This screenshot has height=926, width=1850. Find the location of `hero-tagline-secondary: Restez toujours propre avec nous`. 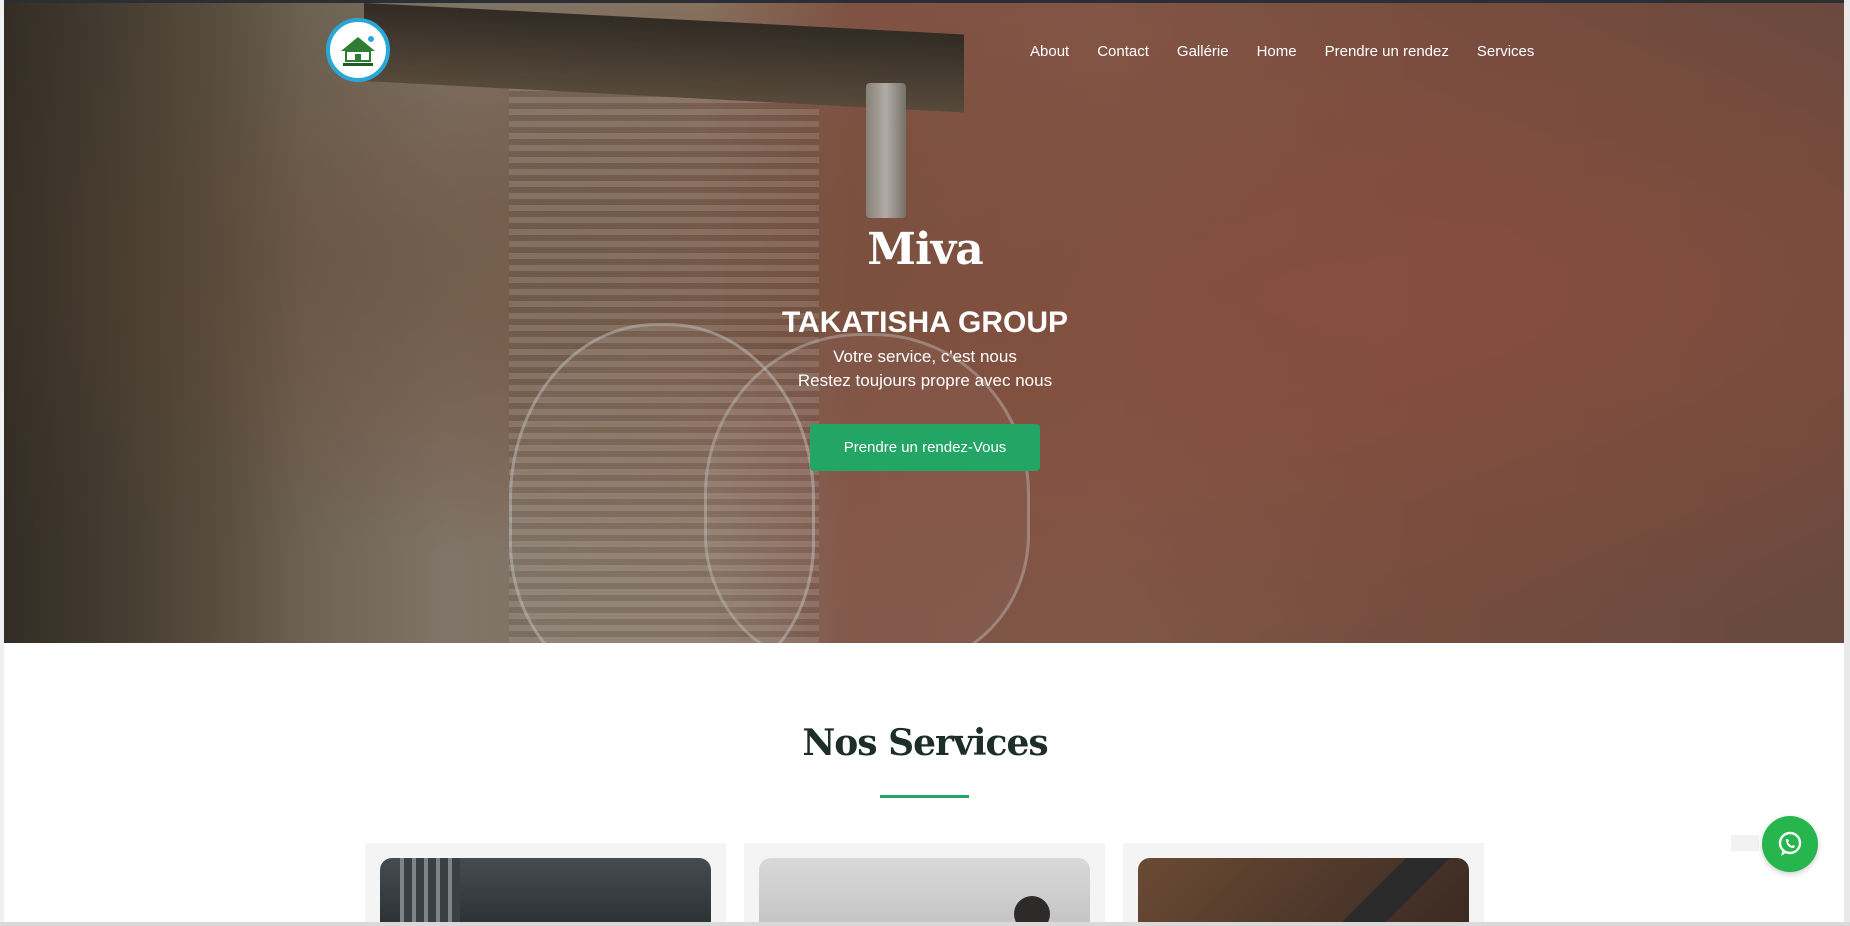

hero-tagline-secondary: Restez toujours propre avec nous is located at coordinates (925, 380).